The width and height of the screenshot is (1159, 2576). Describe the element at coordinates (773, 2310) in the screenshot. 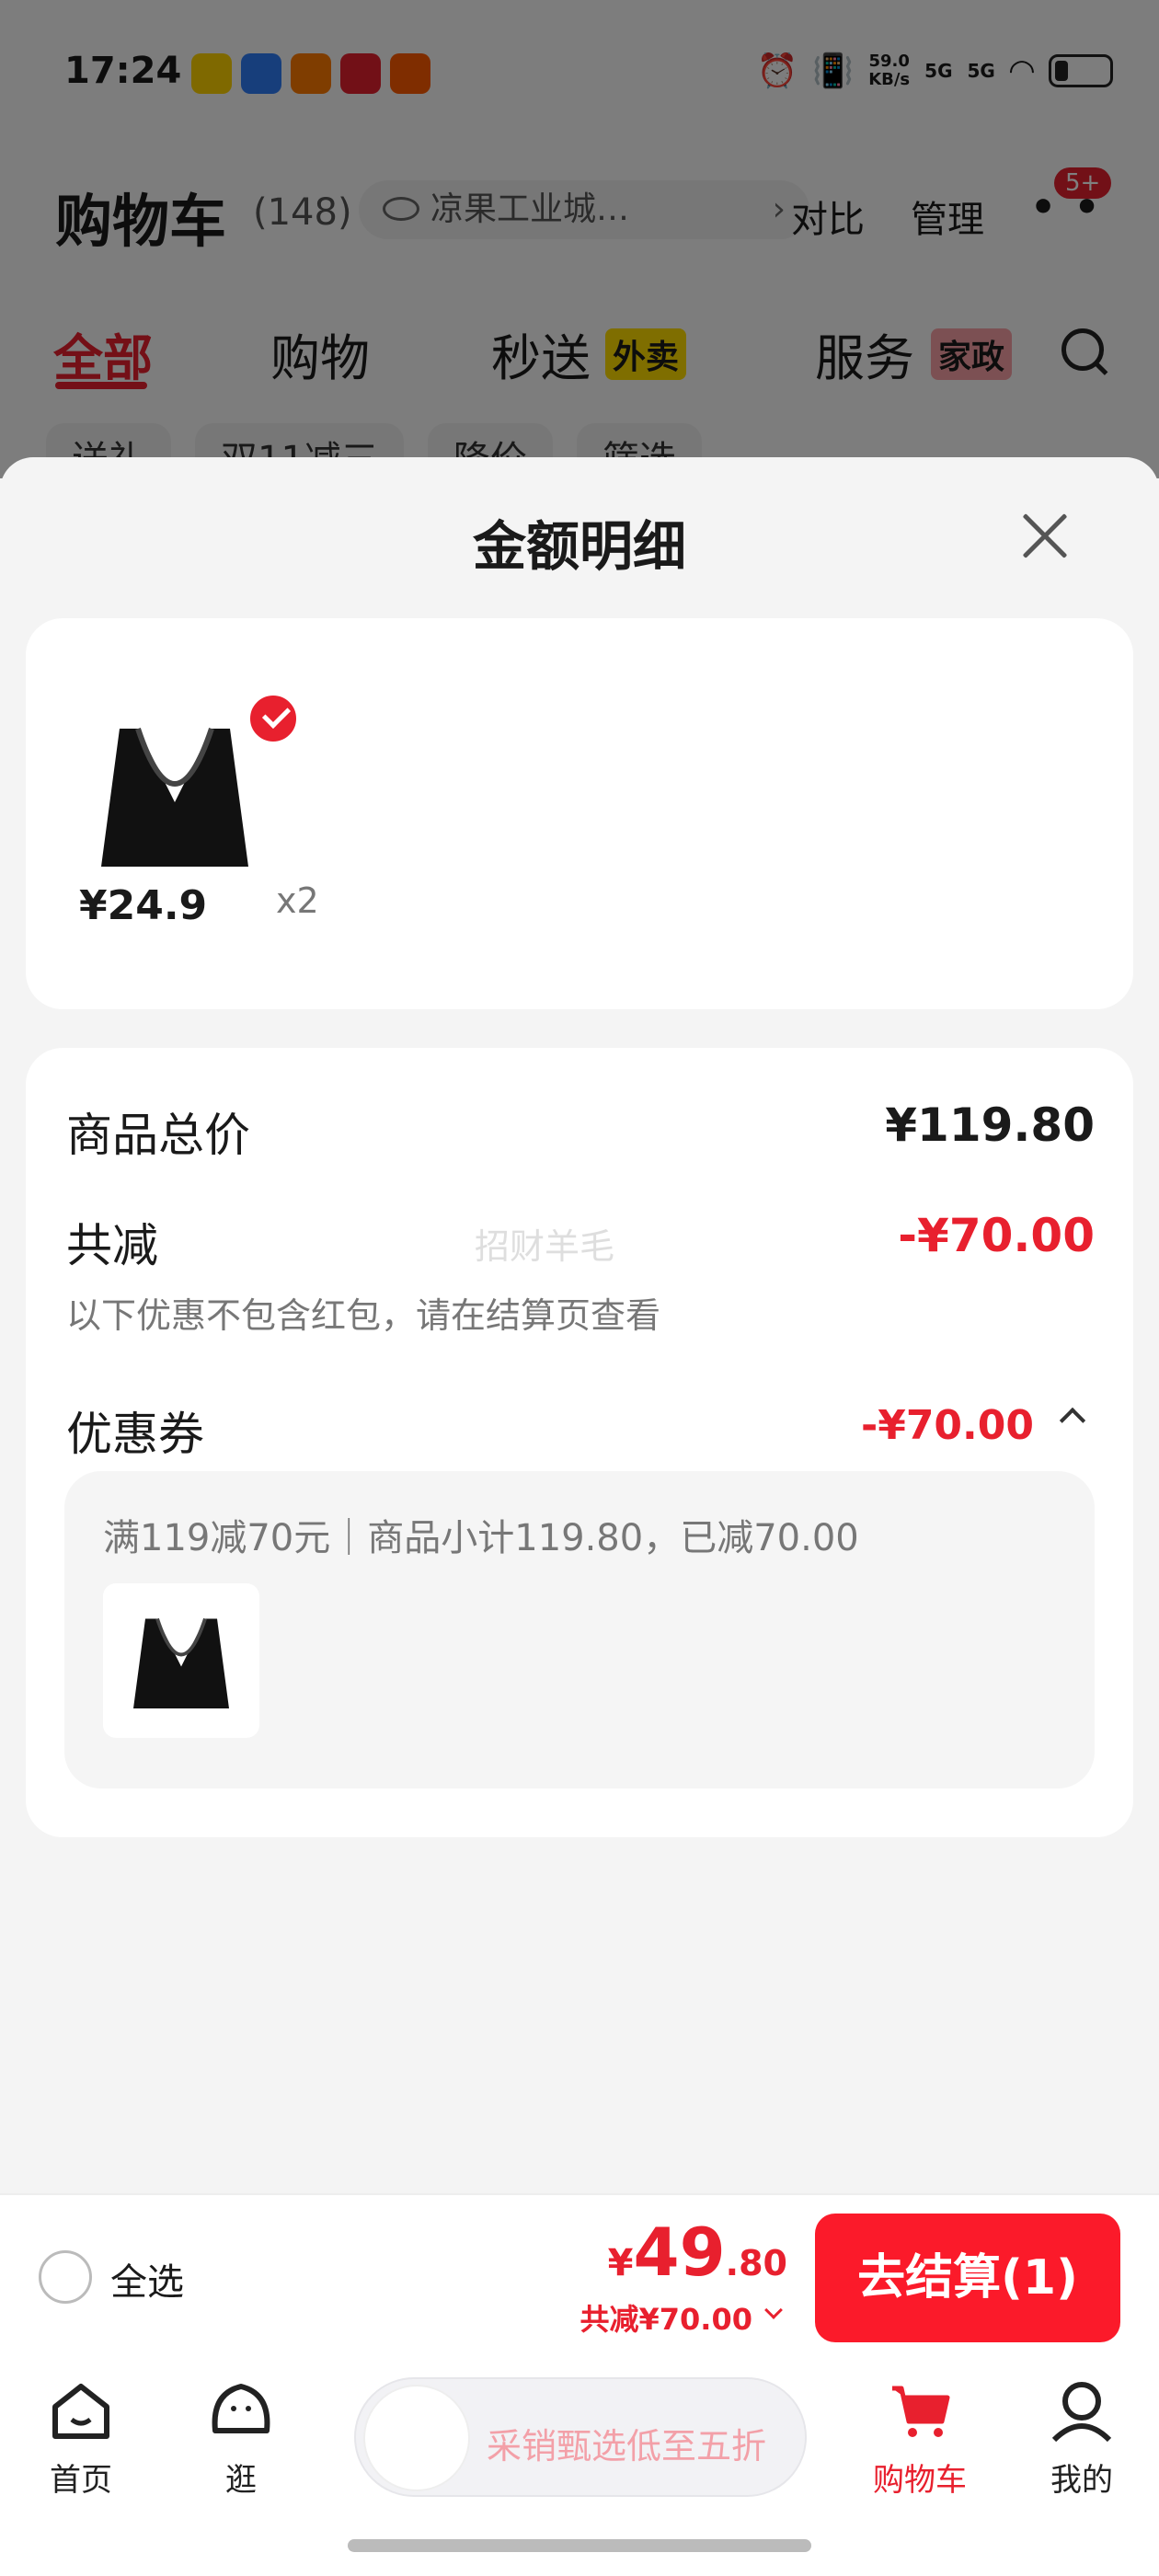

I see `chevron-down-icon` at that location.